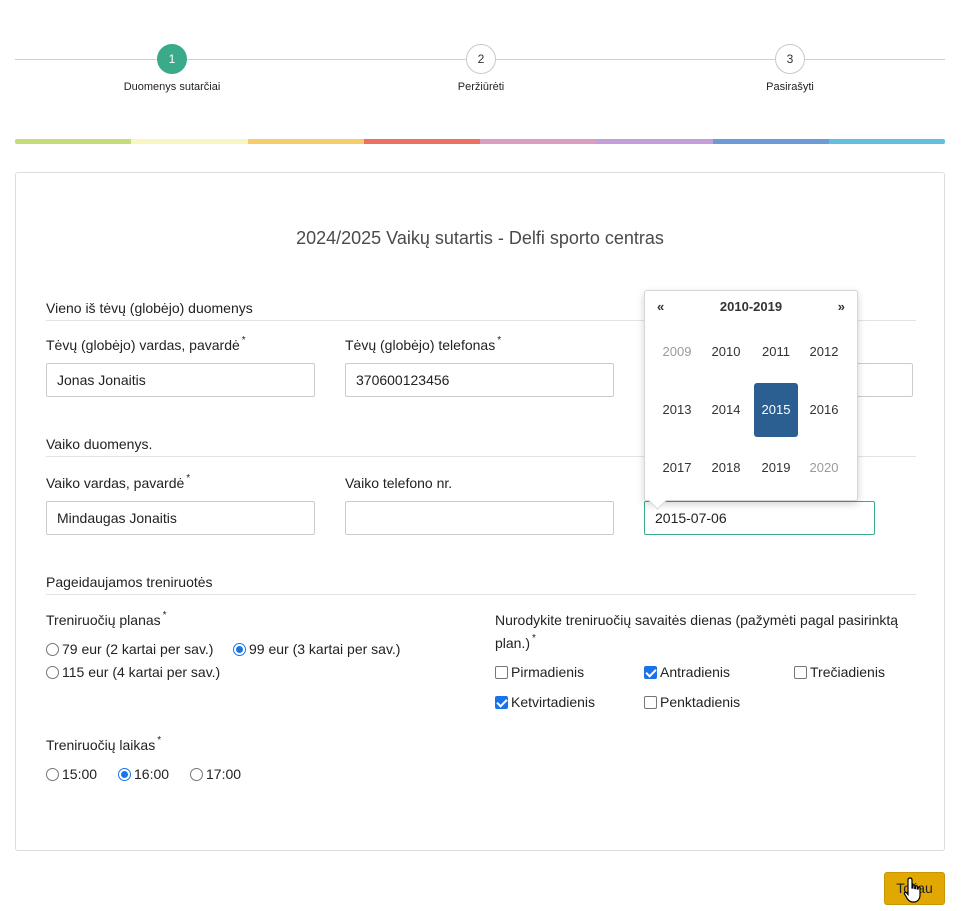  What do you see at coordinates (847, 672) in the screenshot?
I see `day-label: Trečiadienis` at bounding box center [847, 672].